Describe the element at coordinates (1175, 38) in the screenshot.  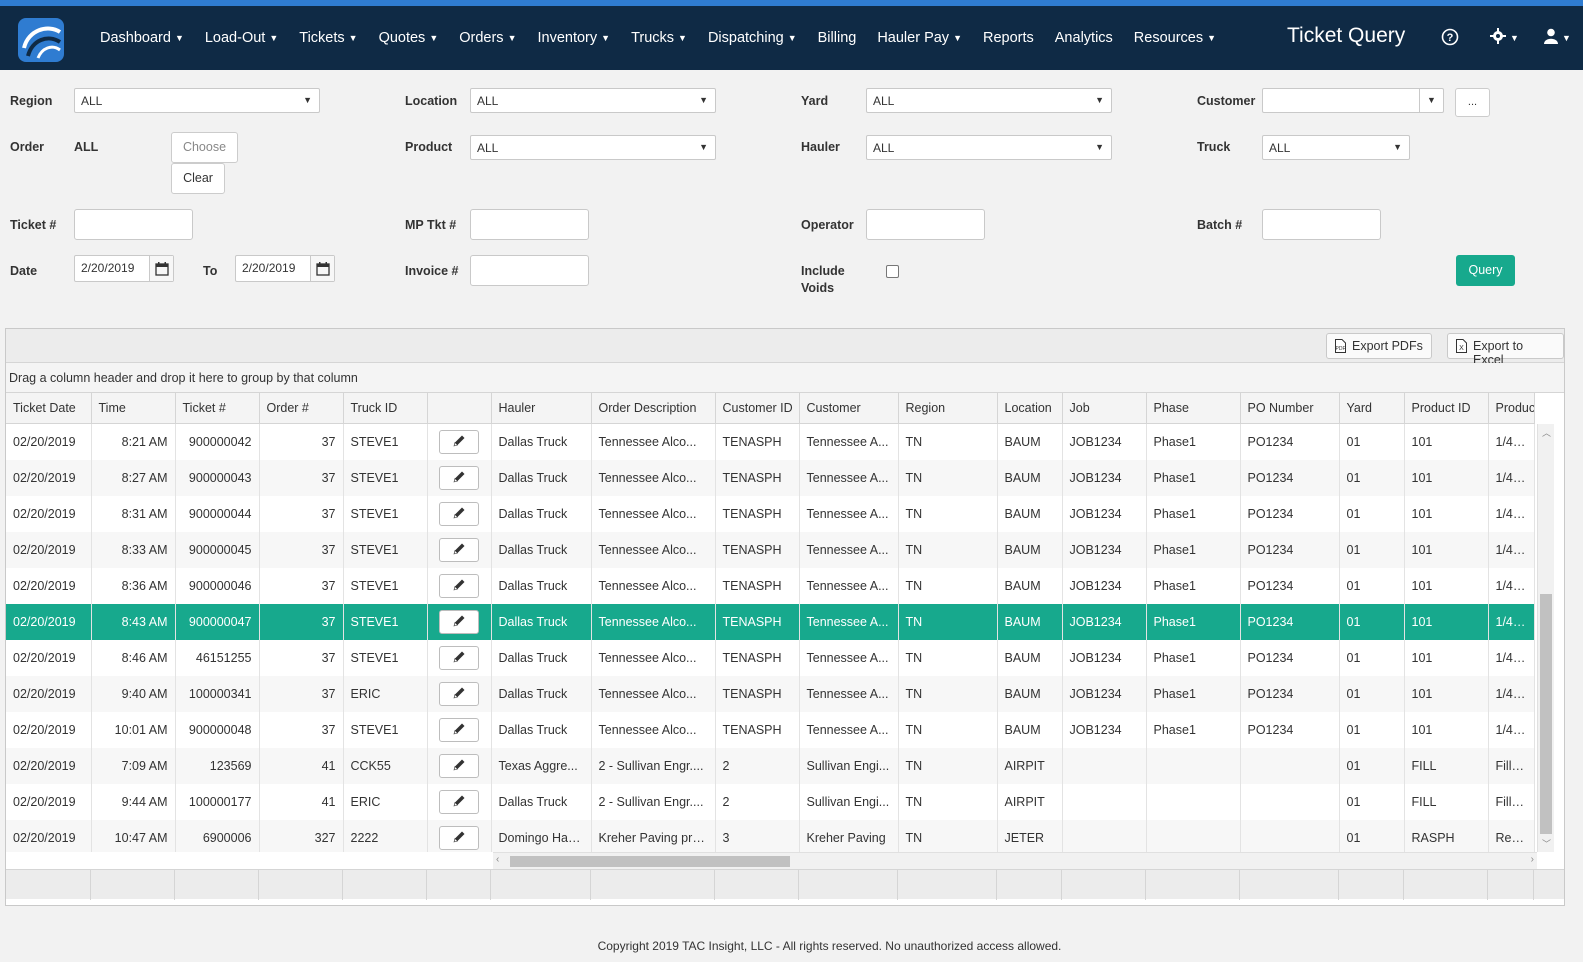
I see `nav-item-resources: Resources ▼` at that location.